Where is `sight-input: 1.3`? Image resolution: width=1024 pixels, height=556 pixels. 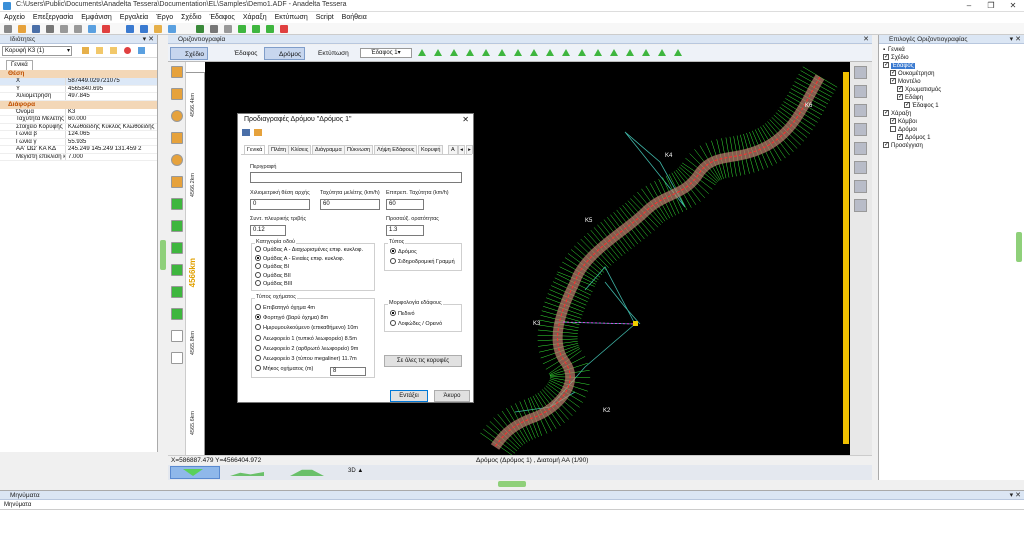 sight-input: 1.3 is located at coordinates (405, 230).